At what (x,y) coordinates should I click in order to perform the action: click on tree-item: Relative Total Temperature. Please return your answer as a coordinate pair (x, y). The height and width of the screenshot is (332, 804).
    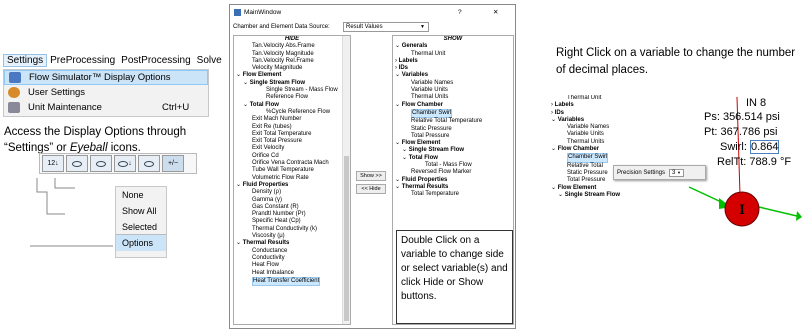
    Looking at the image, I should click on (453, 121).